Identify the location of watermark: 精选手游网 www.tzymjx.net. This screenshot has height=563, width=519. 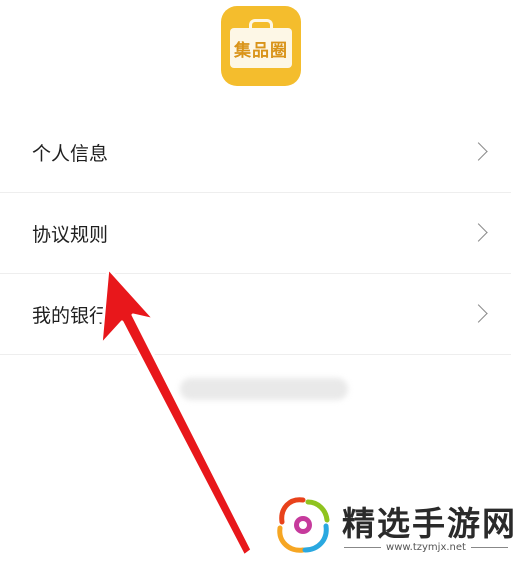
(393, 525).